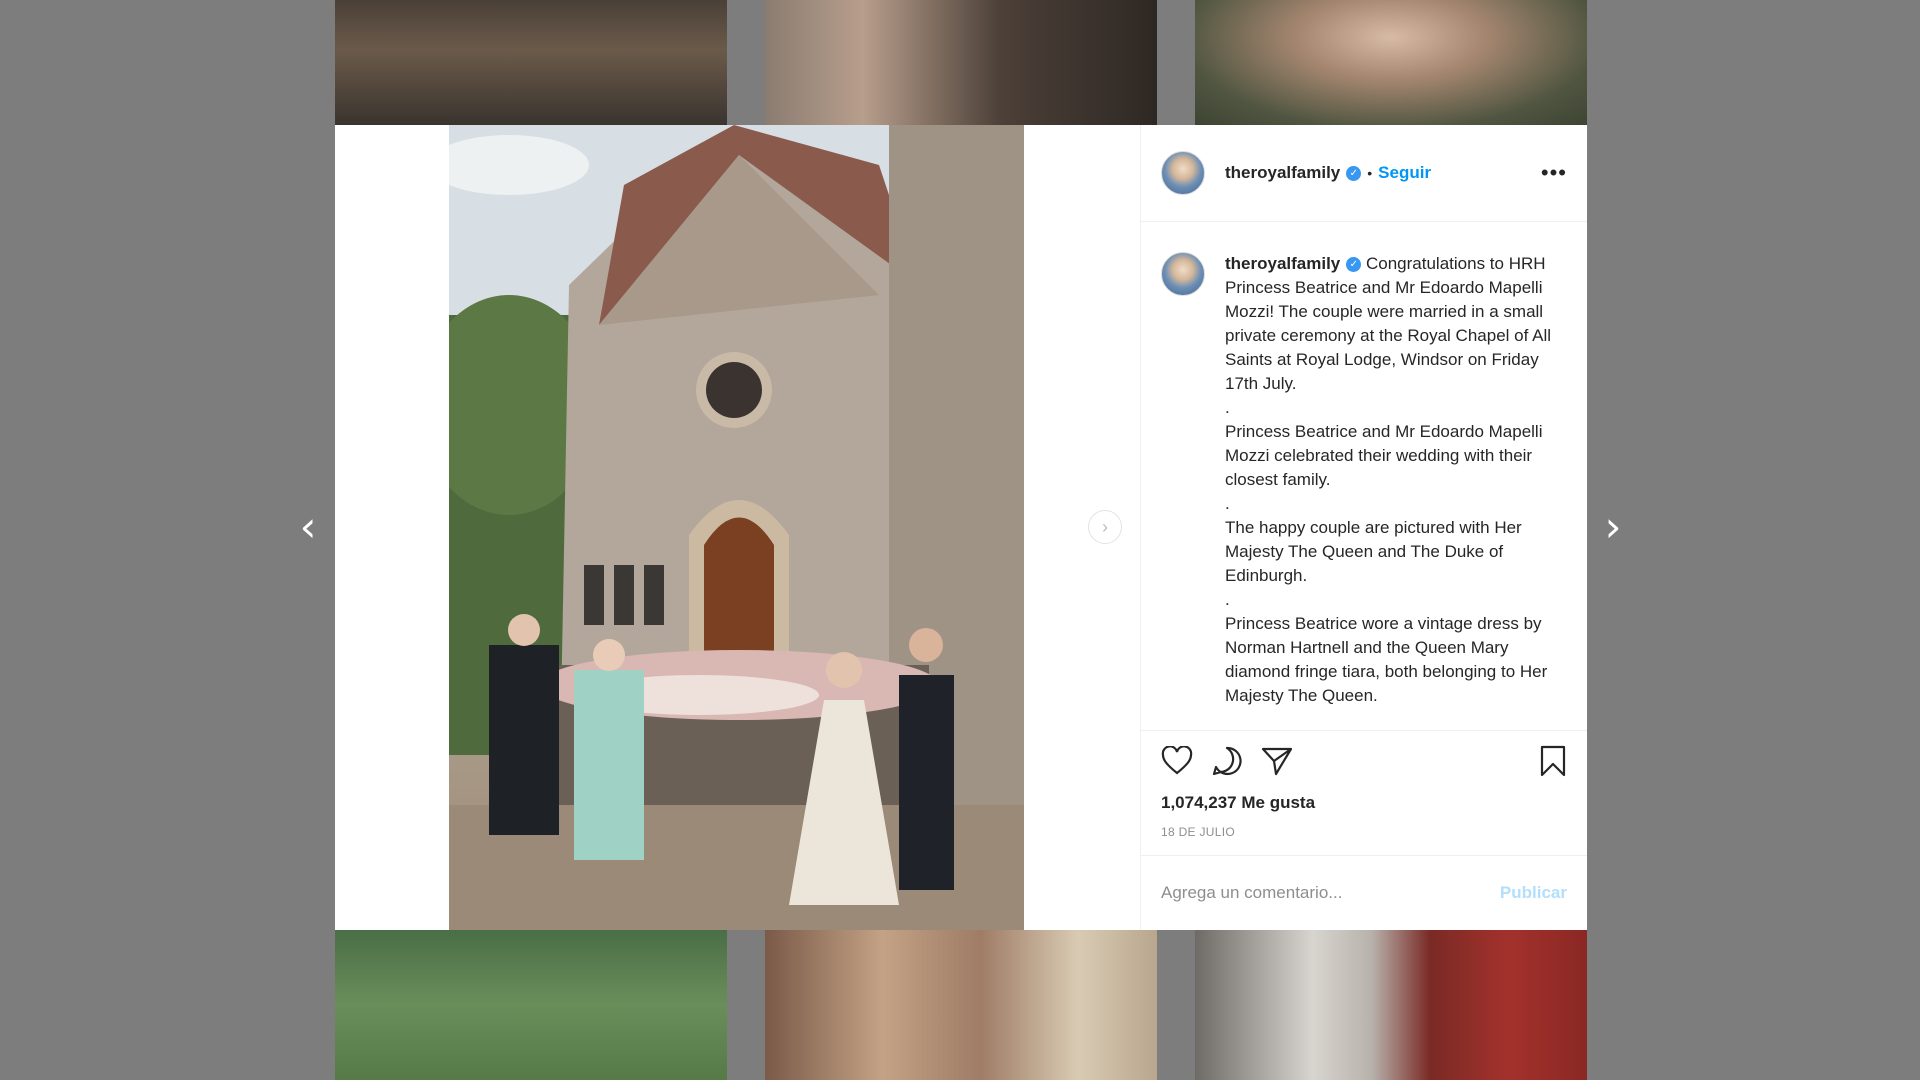 This screenshot has height=1080, width=1920. I want to click on likes-count: 1,074,237 Me gusta, so click(1364, 803).